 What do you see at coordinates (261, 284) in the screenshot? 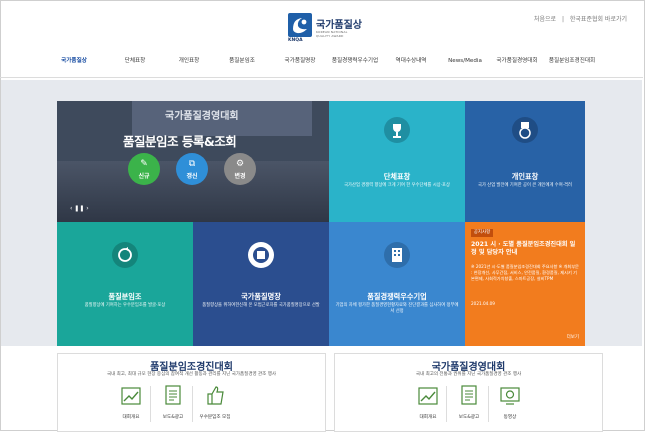
I see `tile-quality-master: 국가품질명장 품질향상을 위하여헌신해 온 모범근로자를 국가품질명장으로 선발` at bounding box center [261, 284].